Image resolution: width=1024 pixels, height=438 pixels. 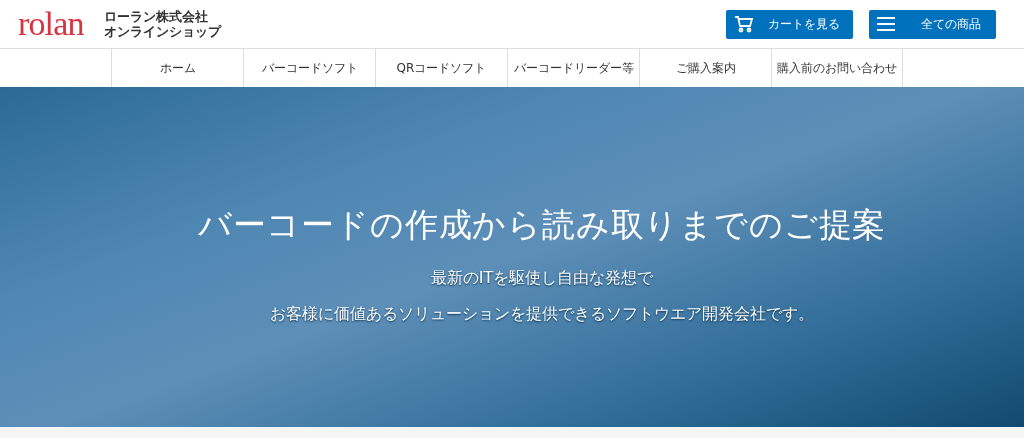 What do you see at coordinates (789, 24) in the screenshot?
I see `cart-button: カートを見る` at bounding box center [789, 24].